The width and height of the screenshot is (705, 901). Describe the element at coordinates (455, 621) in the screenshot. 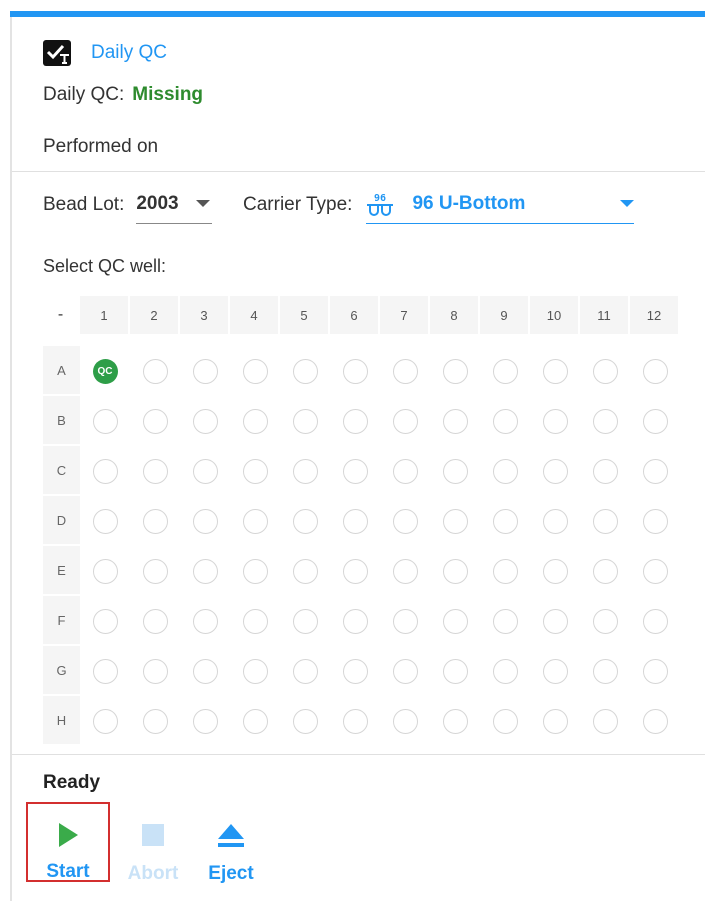

I see `well-f8` at that location.